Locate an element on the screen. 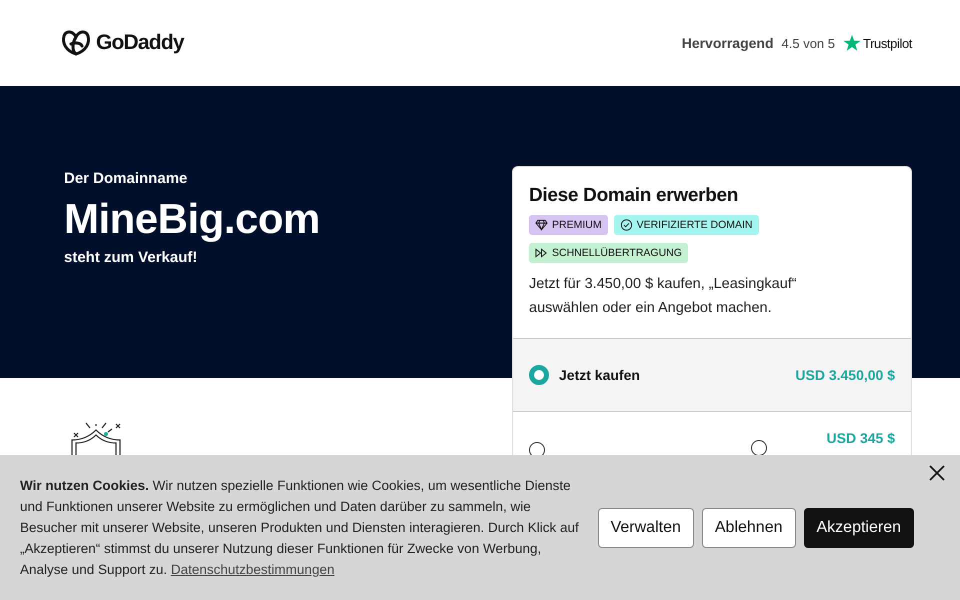  rating-label: Hervorragend is located at coordinates (728, 43).